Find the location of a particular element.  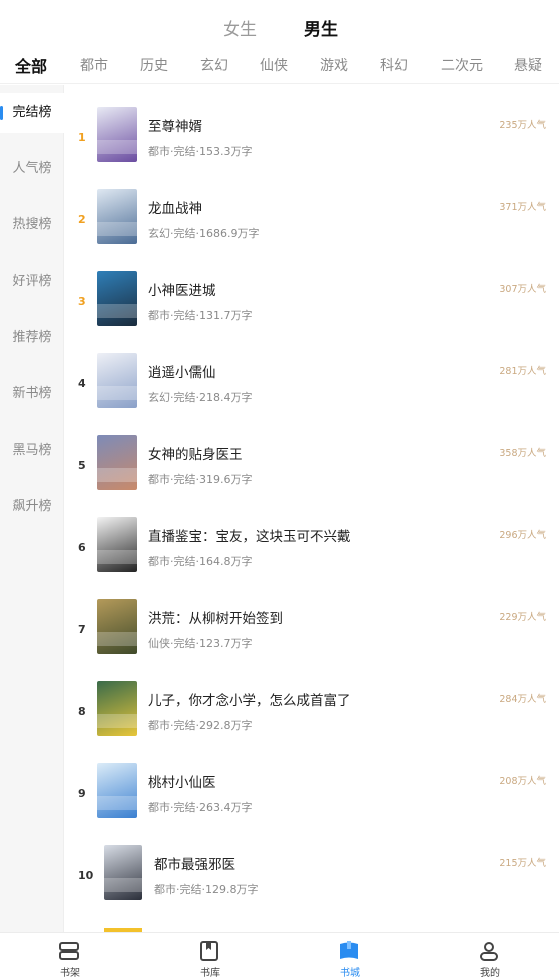

rank-number: 9 is located at coordinates (82, 793).